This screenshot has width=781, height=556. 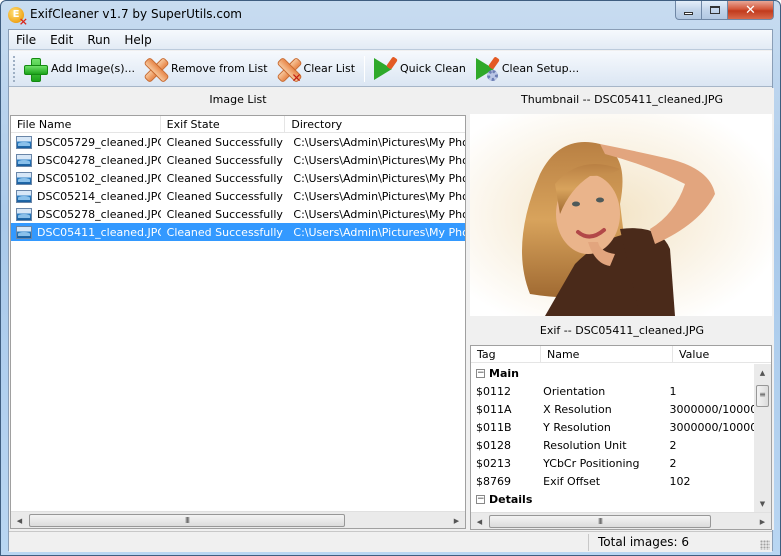 I want to click on column-exif-state: Exif State, so click(x=223, y=124).